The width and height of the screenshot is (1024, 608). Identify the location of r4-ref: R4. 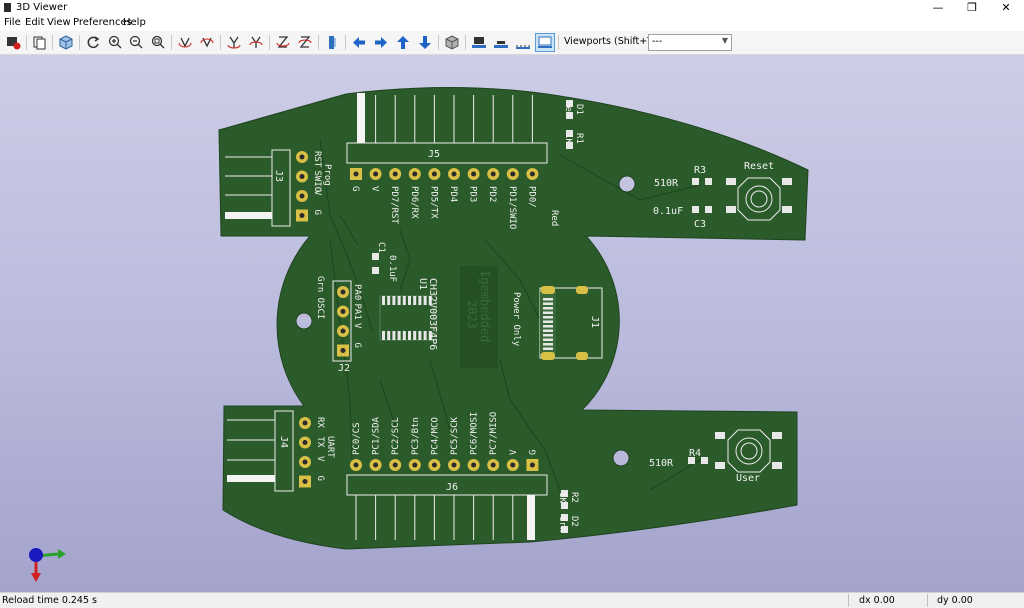
(695, 453).